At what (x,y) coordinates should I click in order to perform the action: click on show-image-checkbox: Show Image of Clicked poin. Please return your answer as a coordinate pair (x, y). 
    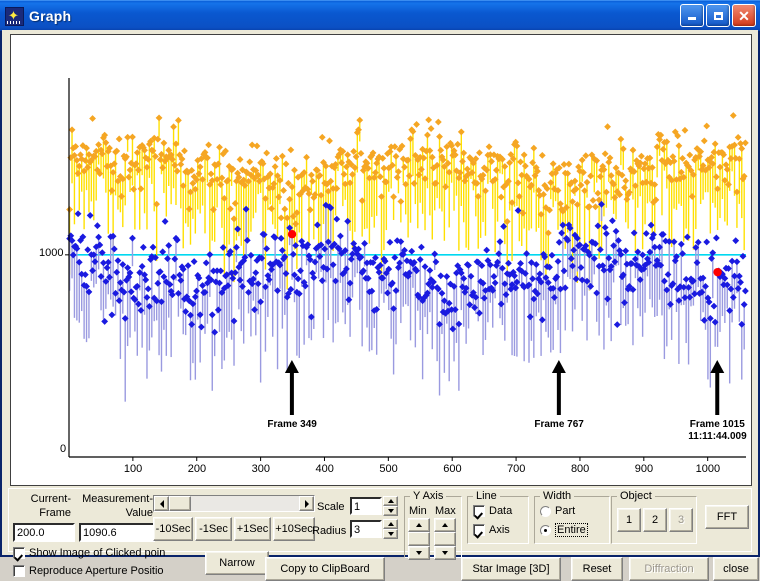
    Looking at the image, I should click on (89, 553).